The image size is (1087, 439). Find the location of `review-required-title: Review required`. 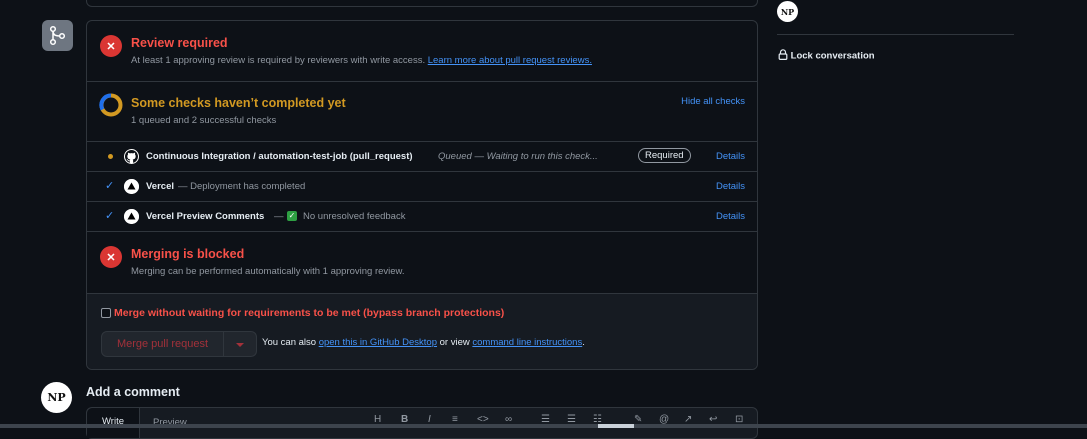

review-required-title: Review required is located at coordinates (179, 43).